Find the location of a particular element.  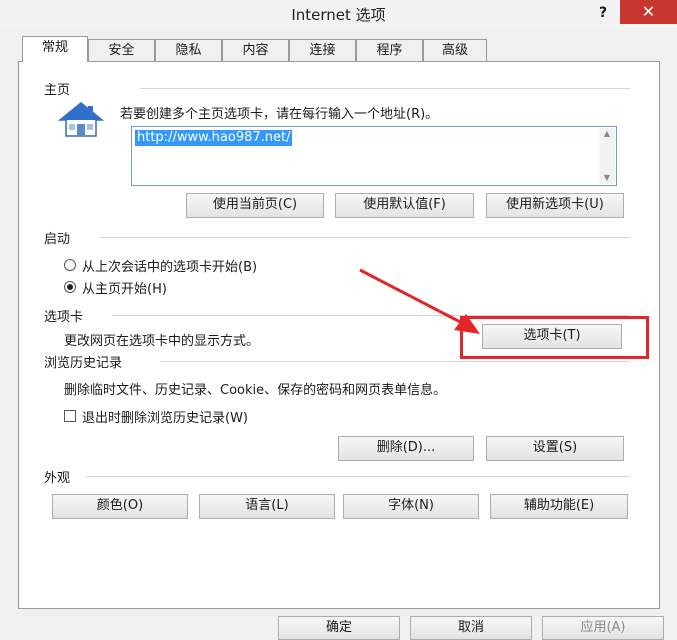

tabs-section-label: 选项卡 is located at coordinates (64, 315).